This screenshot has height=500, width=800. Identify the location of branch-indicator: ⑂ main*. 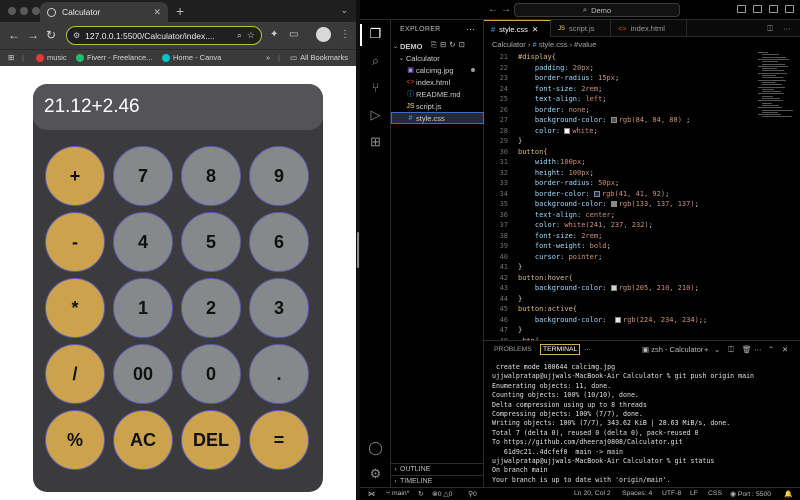
(397, 493).